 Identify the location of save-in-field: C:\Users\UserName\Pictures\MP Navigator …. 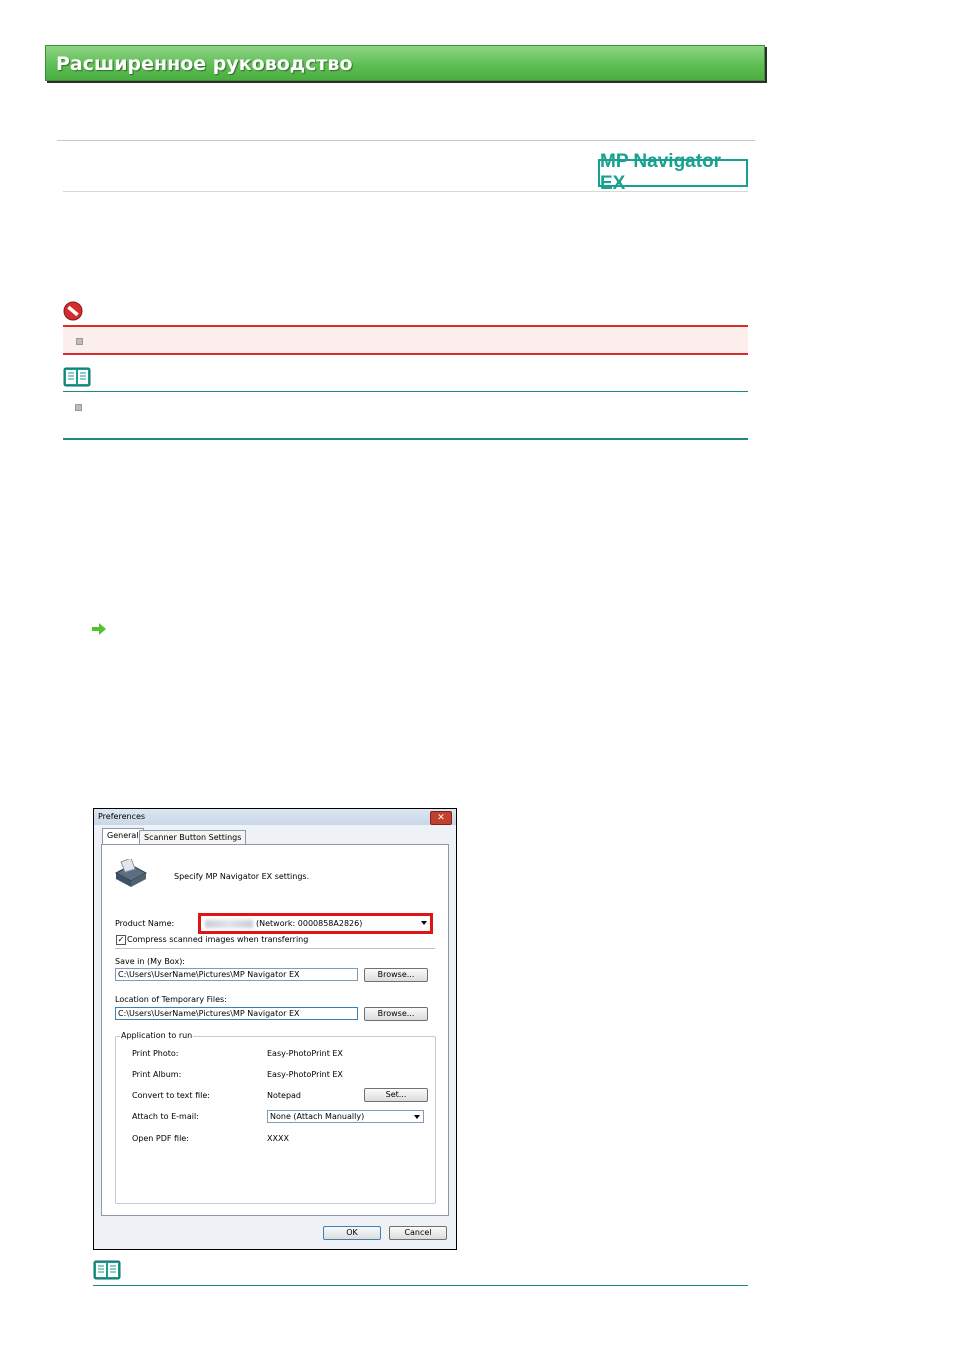
(236, 974).